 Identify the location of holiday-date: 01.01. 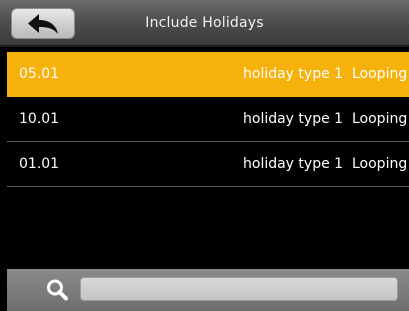
(39, 164).